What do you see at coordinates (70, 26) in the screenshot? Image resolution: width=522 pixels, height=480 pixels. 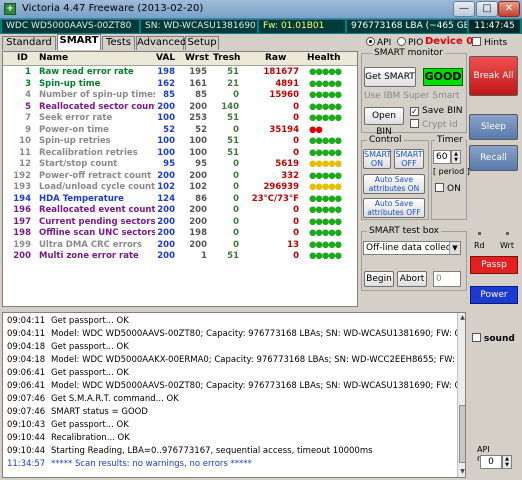 I see `drive-model: WDC WD5000AAVS-00ZT80` at bounding box center [70, 26].